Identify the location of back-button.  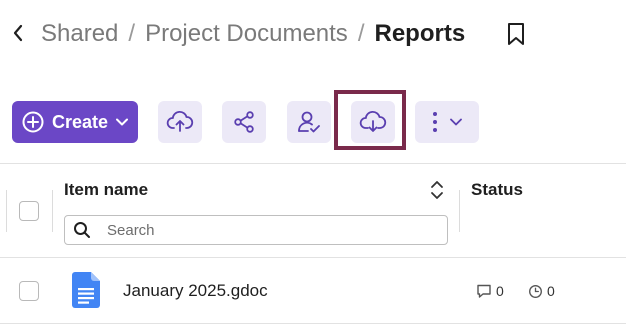
(18, 33).